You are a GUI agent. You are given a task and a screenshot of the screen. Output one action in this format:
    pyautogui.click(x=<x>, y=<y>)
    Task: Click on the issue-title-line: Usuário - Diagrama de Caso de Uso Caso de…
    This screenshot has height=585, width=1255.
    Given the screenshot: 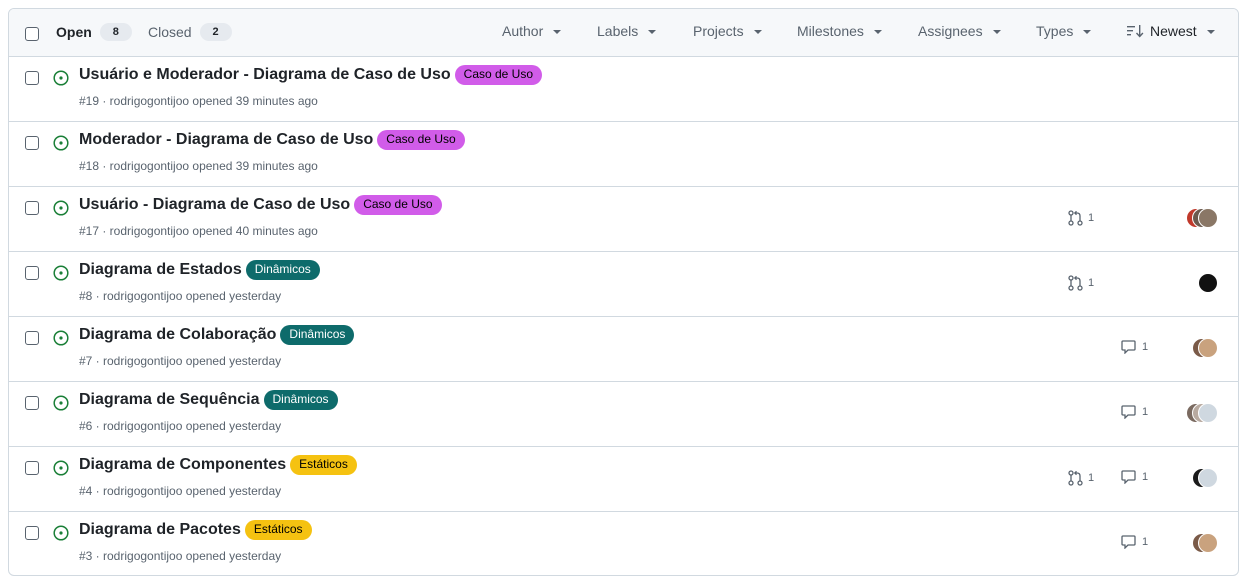 What is the action you would take?
    pyautogui.click(x=260, y=205)
    